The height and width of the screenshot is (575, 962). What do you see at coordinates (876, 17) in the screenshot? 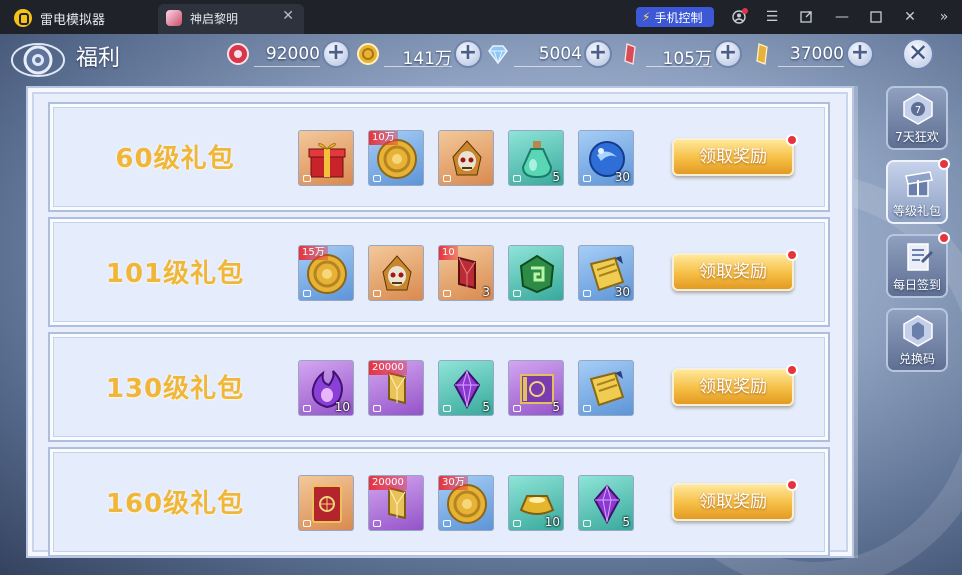
I see `maximize-icon` at bounding box center [876, 17].